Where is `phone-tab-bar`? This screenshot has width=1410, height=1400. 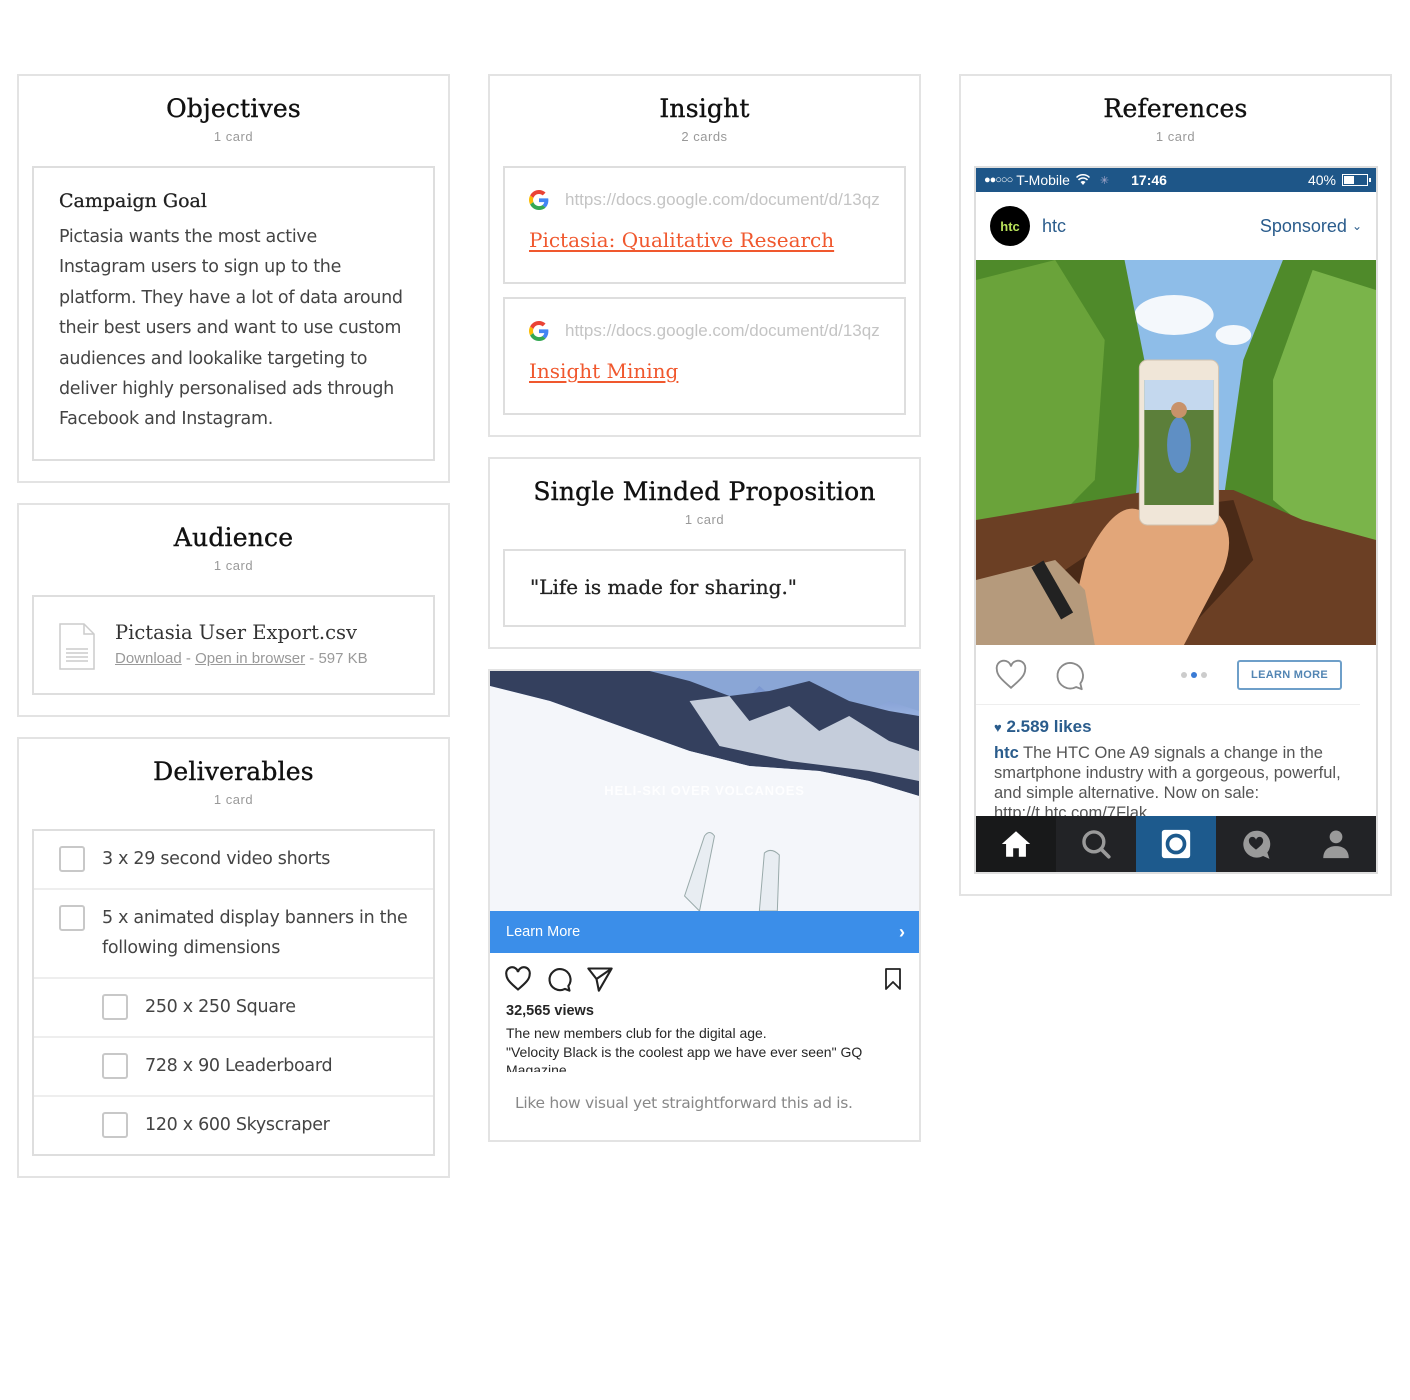
phone-tab-bar is located at coordinates (1176, 844).